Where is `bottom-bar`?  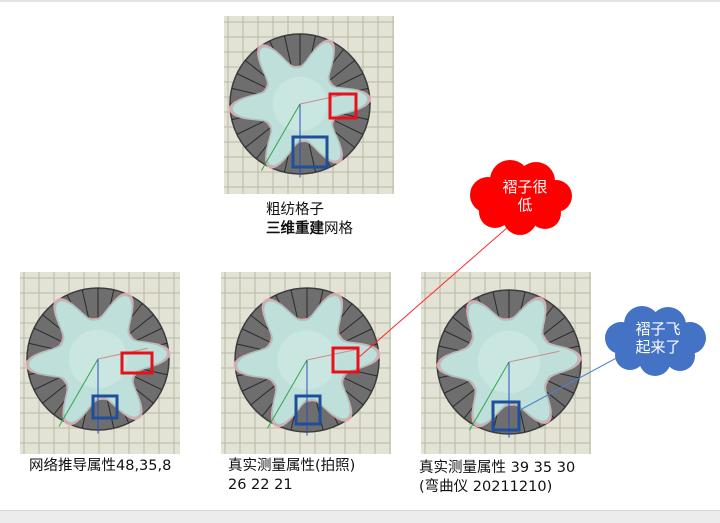
bottom-bar is located at coordinates (360, 516).